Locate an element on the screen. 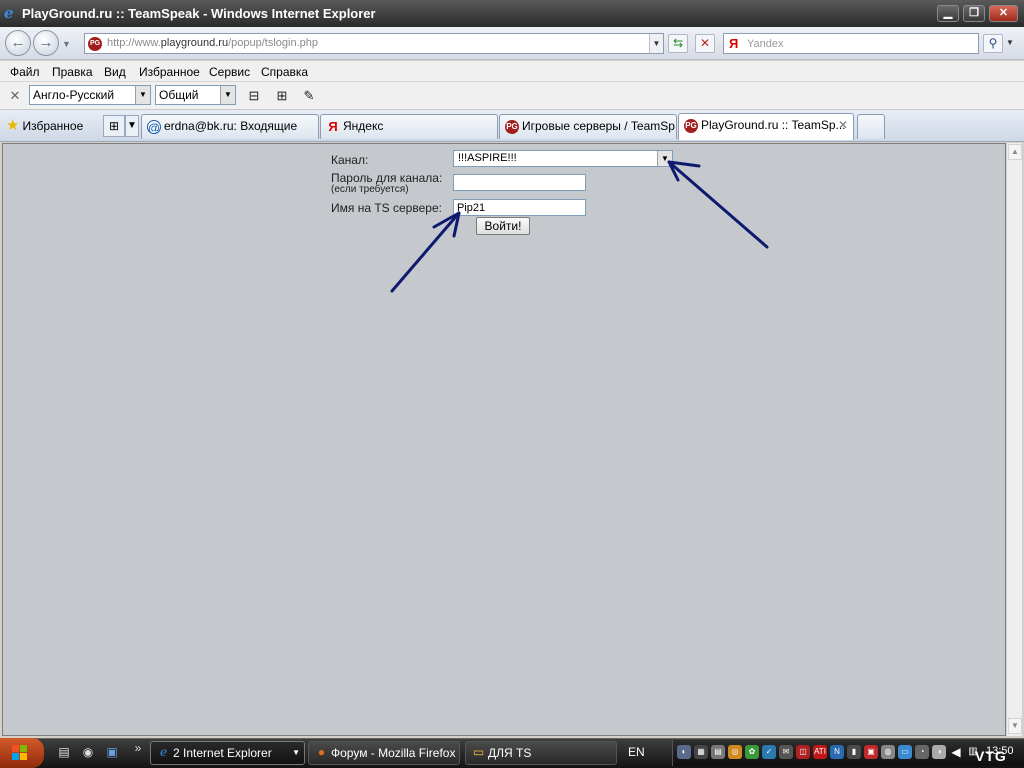  task-internet-explorer: e 2 Internet Explorer ▼ is located at coordinates (227, 753).